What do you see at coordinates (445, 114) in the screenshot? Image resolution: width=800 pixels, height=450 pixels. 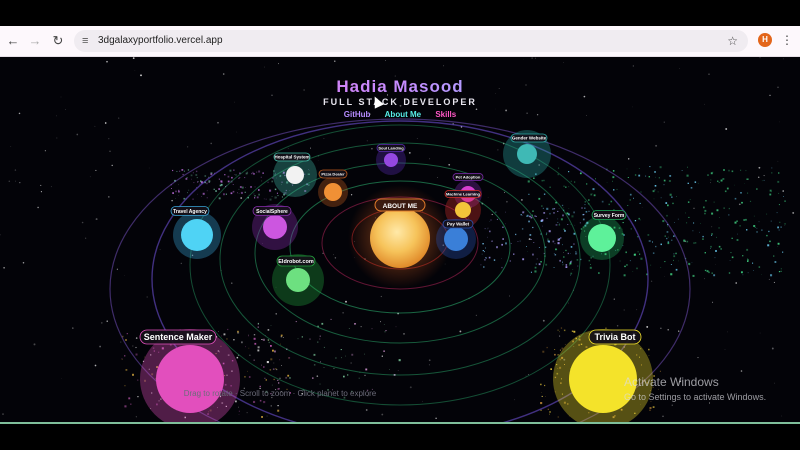 I see `nav-link-skills: Skills` at bounding box center [445, 114].